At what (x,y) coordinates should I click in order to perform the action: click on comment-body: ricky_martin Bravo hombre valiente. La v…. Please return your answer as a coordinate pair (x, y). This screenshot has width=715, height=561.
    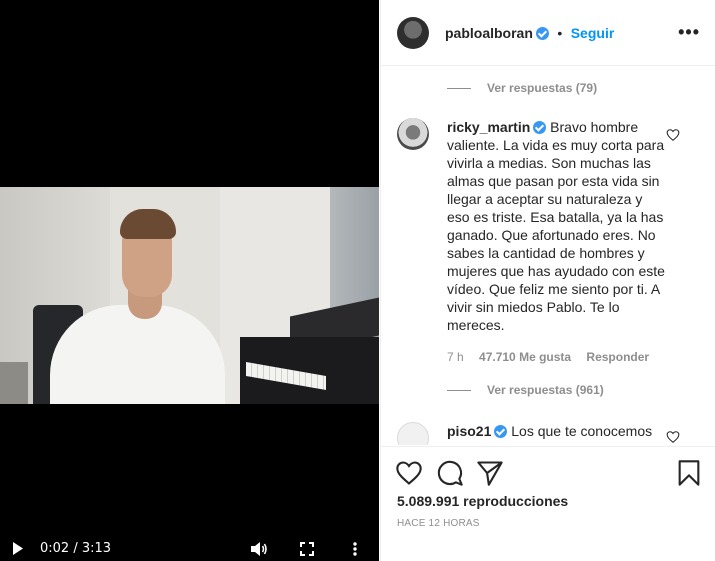
    Looking at the image, I should click on (556, 226).